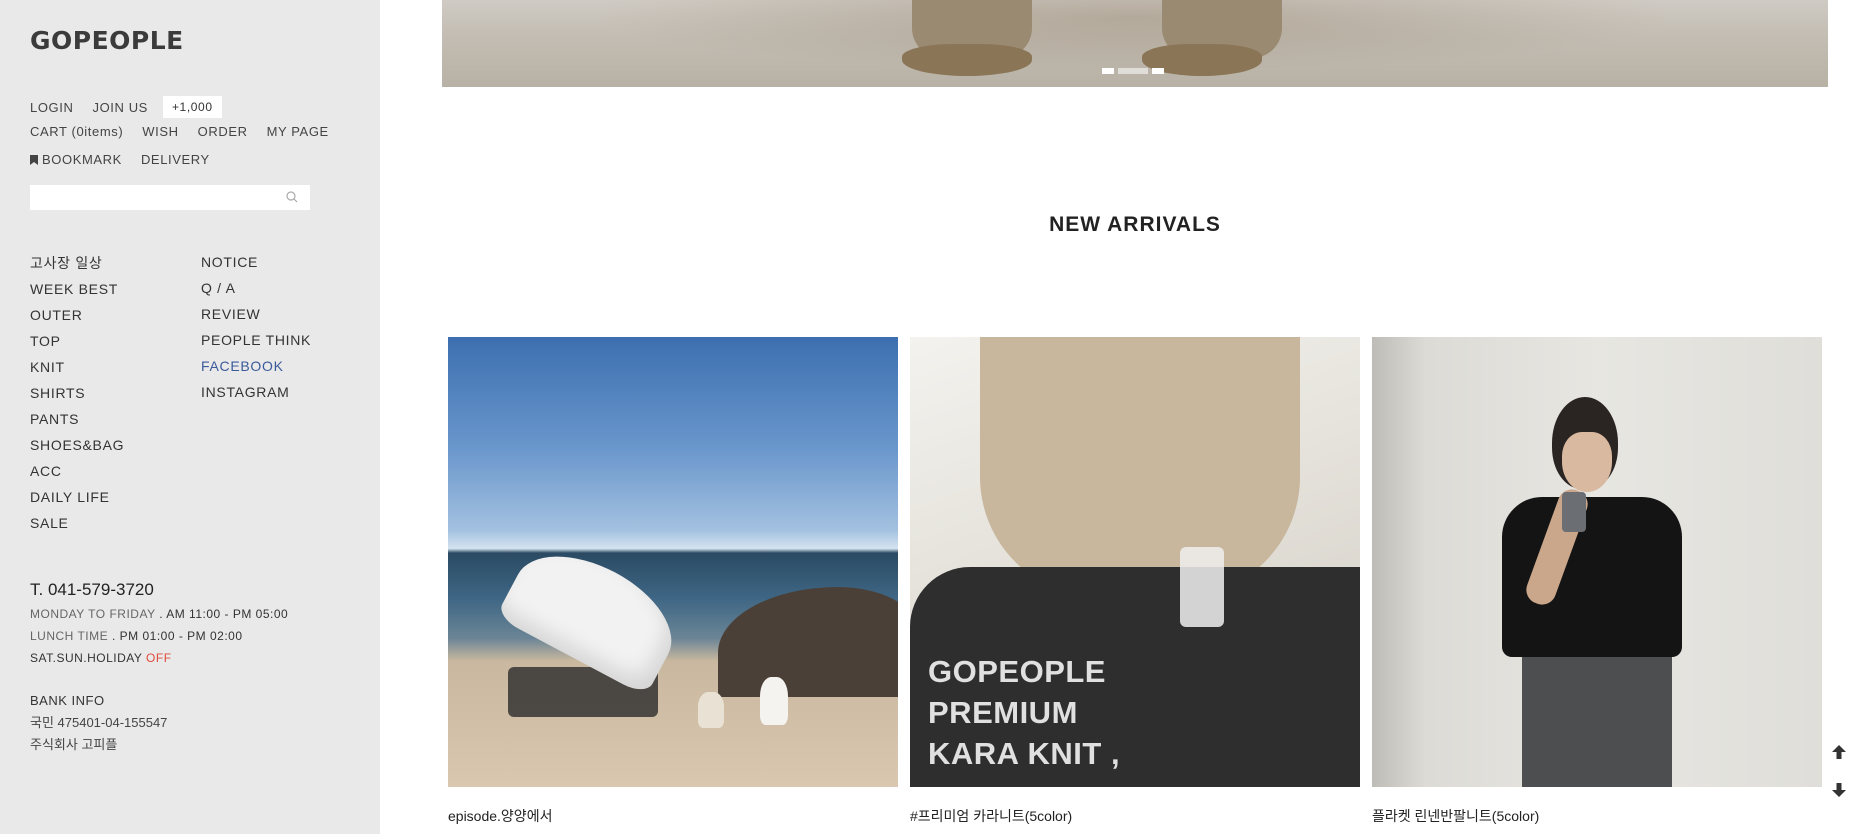 The height and width of the screenshot is (834, 1864). I want to click on hero-sandal-left, so click(967, 60).